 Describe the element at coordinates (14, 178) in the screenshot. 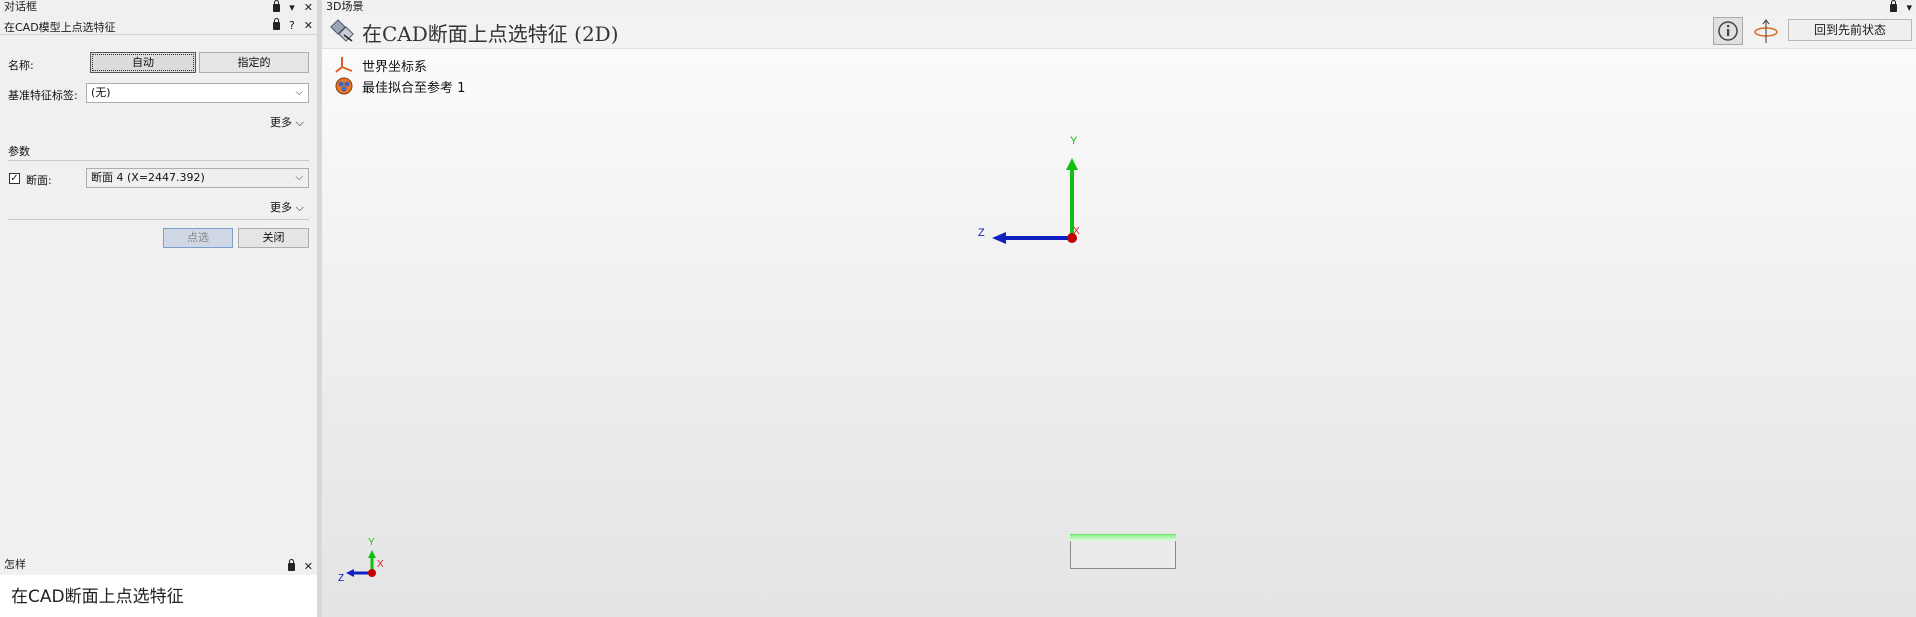

I see `section-checkbox: ✓` at that location.